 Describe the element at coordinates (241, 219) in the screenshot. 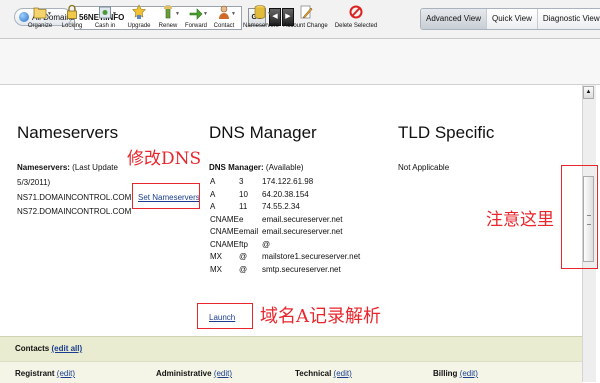

I see `record-host: e` at that location.